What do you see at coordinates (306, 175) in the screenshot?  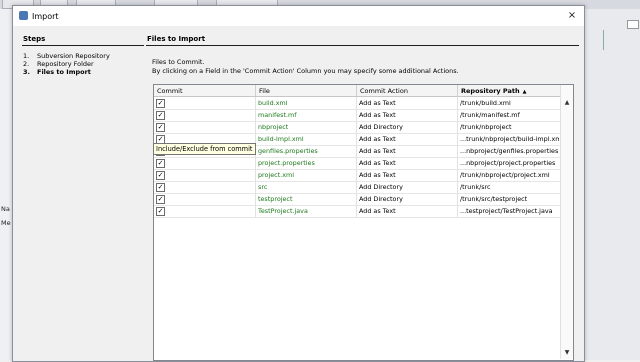 I see `file-cell: project.xml` at bounding box center [306, 175].